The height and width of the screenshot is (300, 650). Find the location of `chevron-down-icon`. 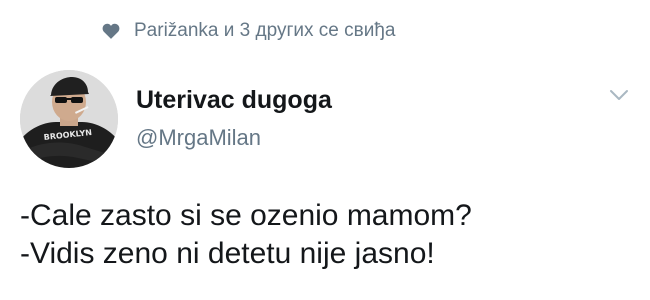

chevron-down-icon is located at coordinates (619, 95).